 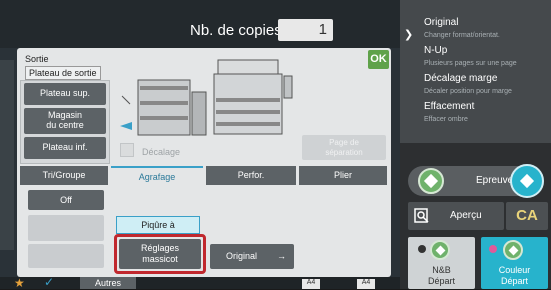 I want to click on function-nup-title: N-Up, so click(x=436, y=50).